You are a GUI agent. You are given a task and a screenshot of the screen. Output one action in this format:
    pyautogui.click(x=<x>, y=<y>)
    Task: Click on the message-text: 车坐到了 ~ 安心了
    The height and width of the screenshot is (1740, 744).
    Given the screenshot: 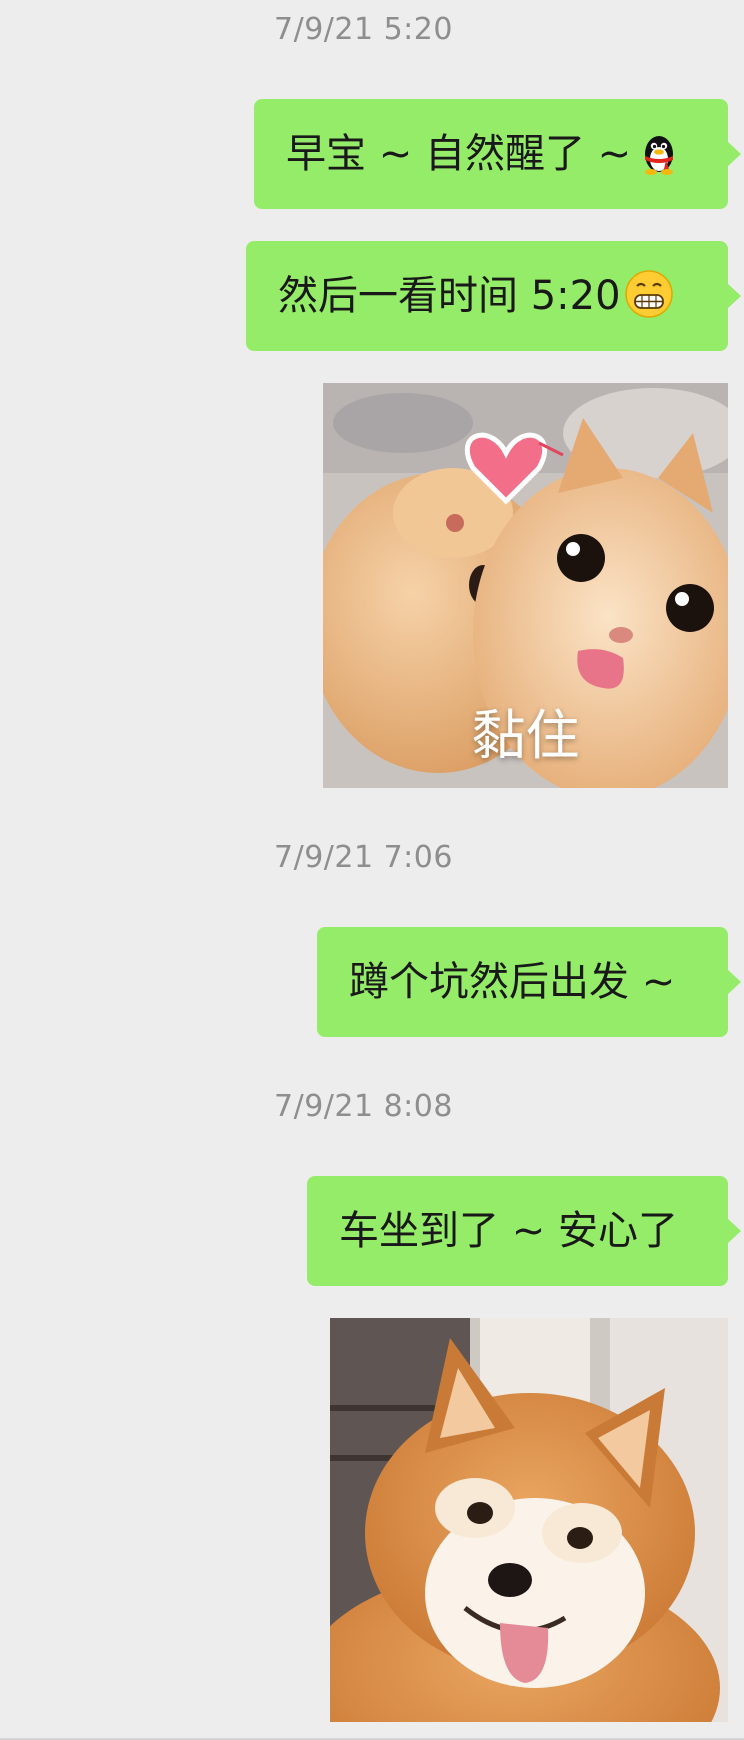 What is the action you would take?
    pyautogui.click(x=508, y=1231)
    